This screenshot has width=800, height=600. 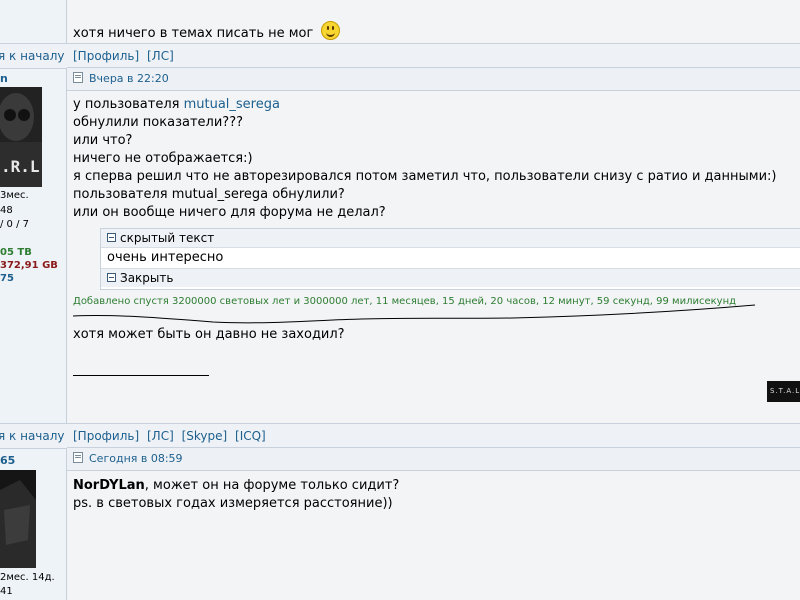 What do you see at coordinates (111, 237) in the screenshot?
I see `collapse-icon` at bounding box center [111, 237].